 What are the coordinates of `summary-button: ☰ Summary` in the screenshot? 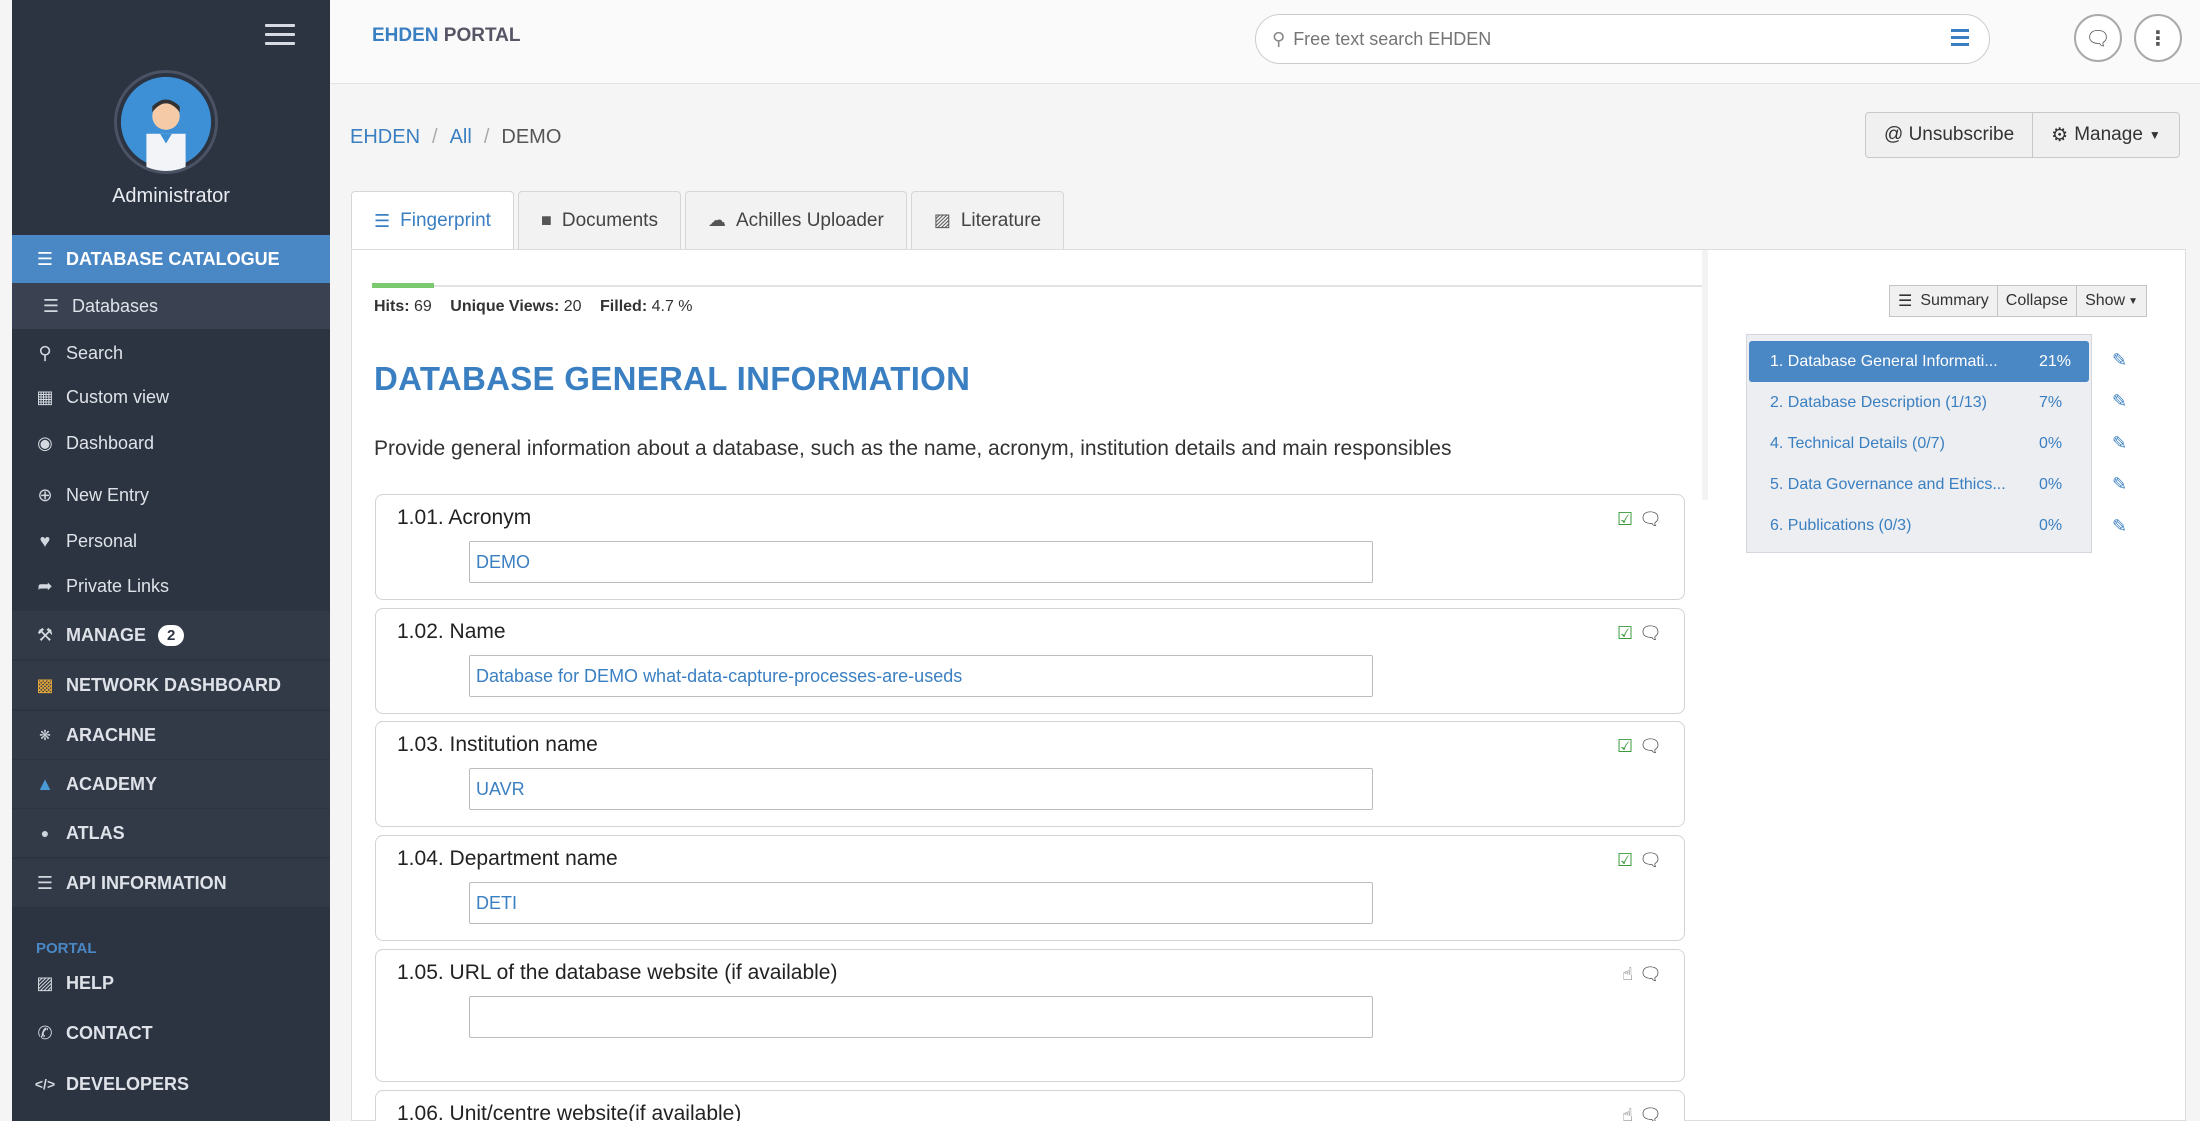 It's located at (1943, 301).